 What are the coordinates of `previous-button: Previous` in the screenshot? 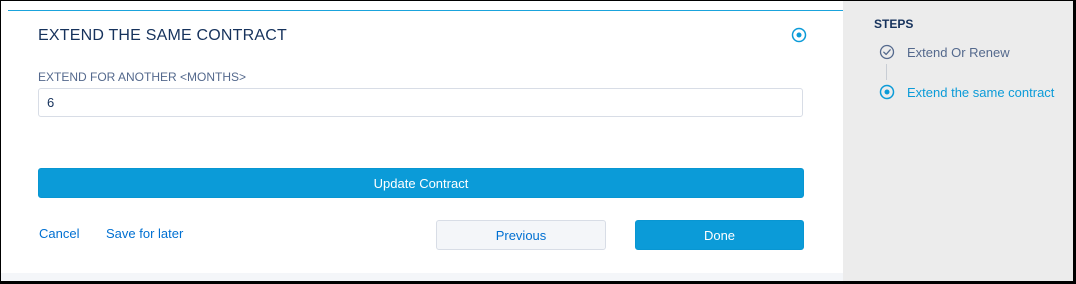 It's located at (521, 235).